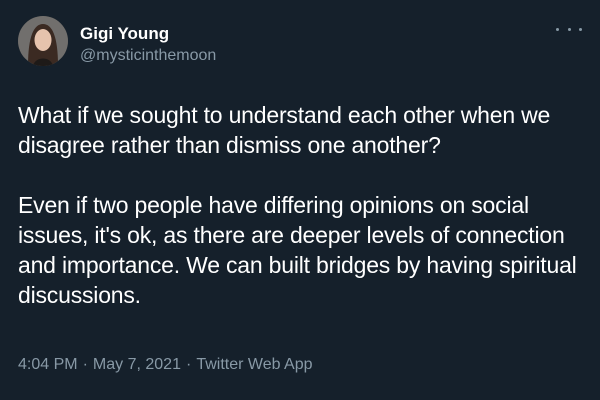 This screenshot has height=400, width=600. I want to click on tweet-date: May 7, 2021, so click(137, 364).